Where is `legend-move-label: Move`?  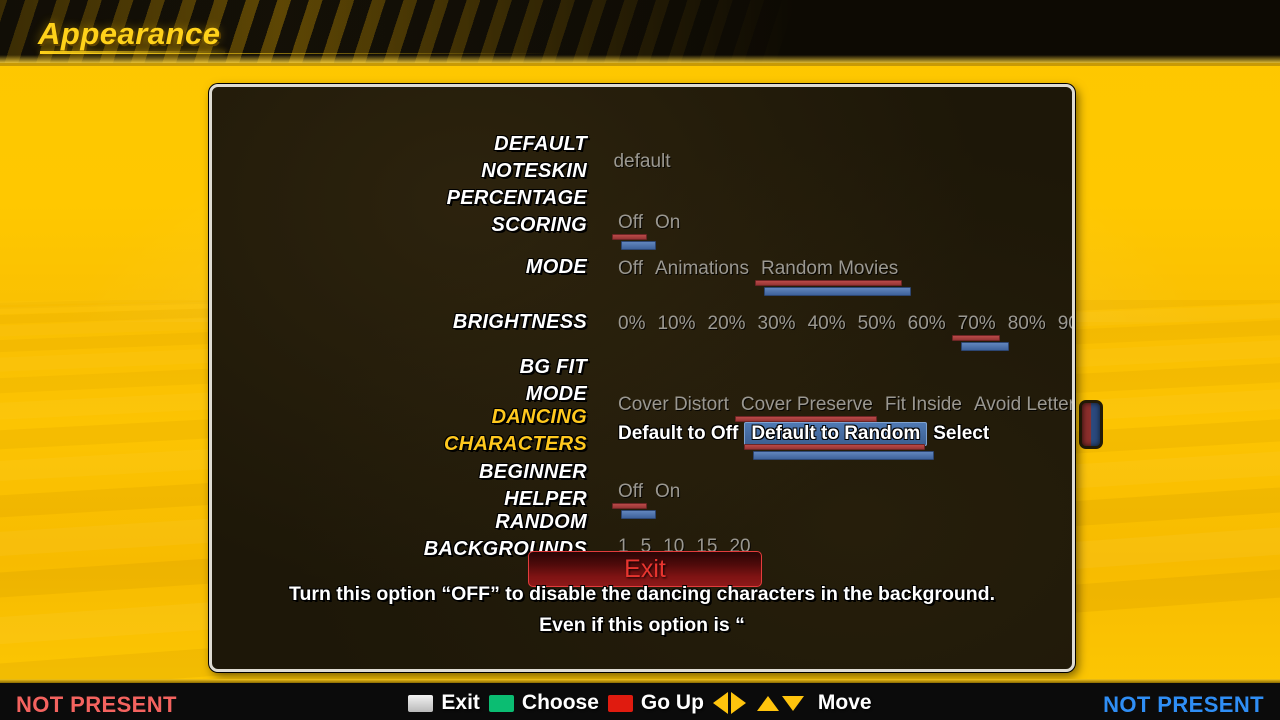
legend-move-label: Move is located at coordinates (844, 702).